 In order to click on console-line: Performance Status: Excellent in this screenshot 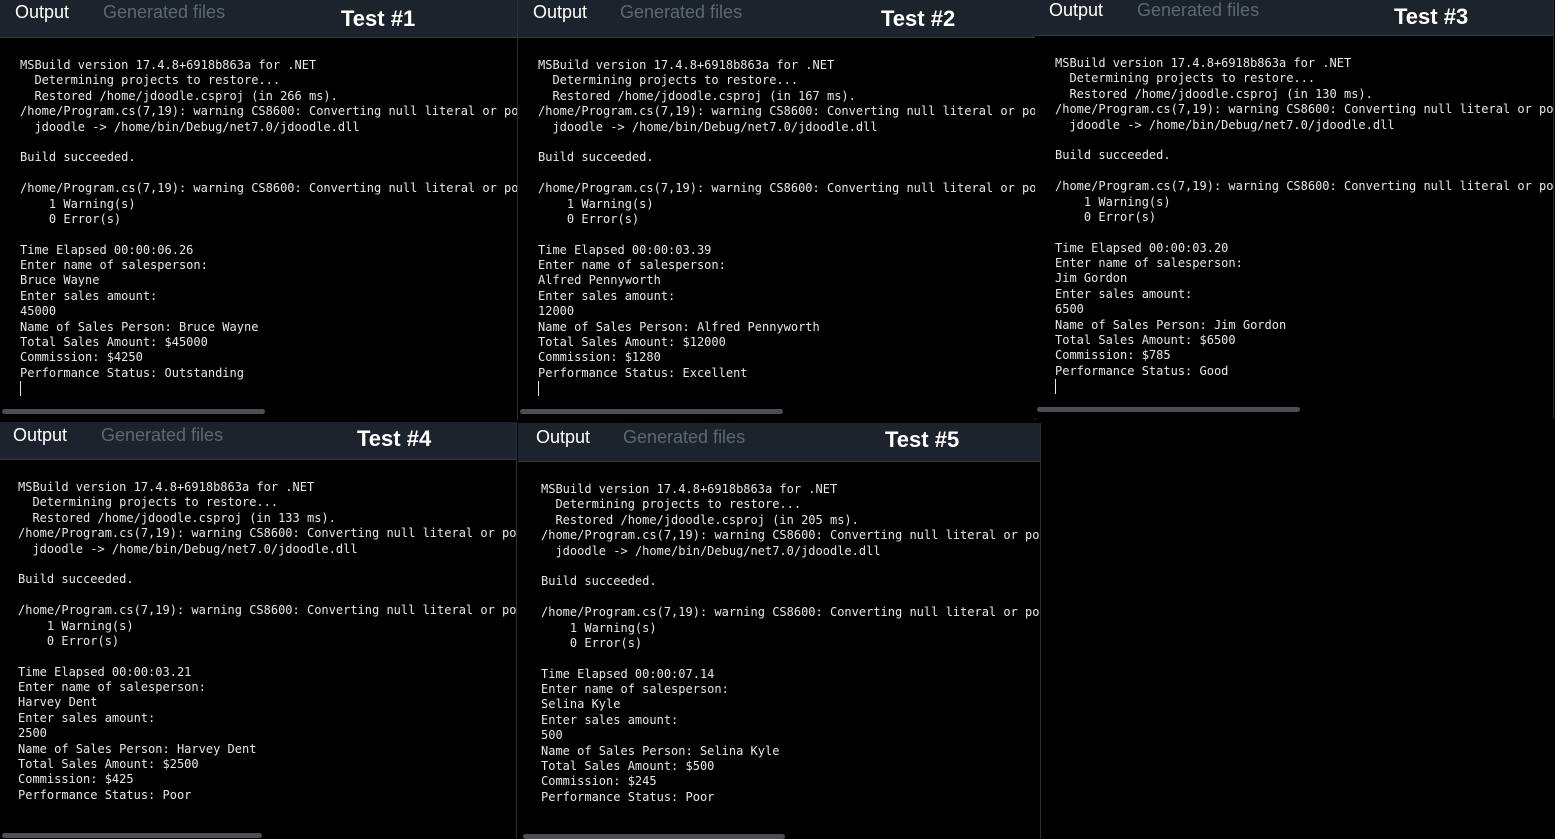, I will do `click(643, 372)`.